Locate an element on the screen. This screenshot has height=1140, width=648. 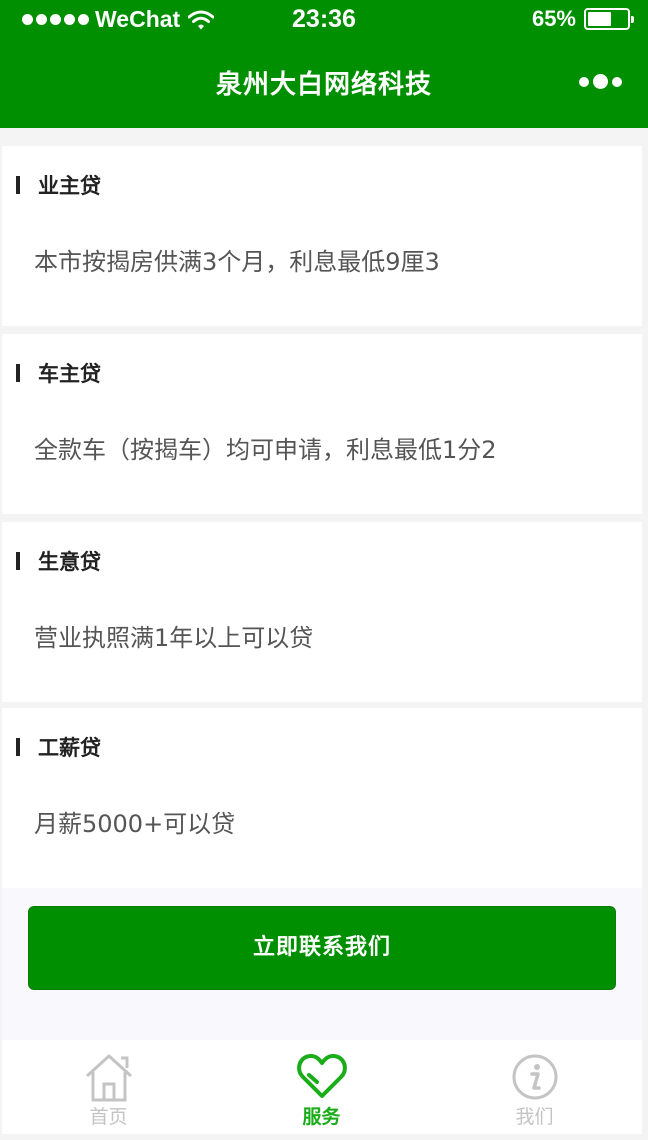
card-title: 业主贷 is located at coordinates (58, 185).